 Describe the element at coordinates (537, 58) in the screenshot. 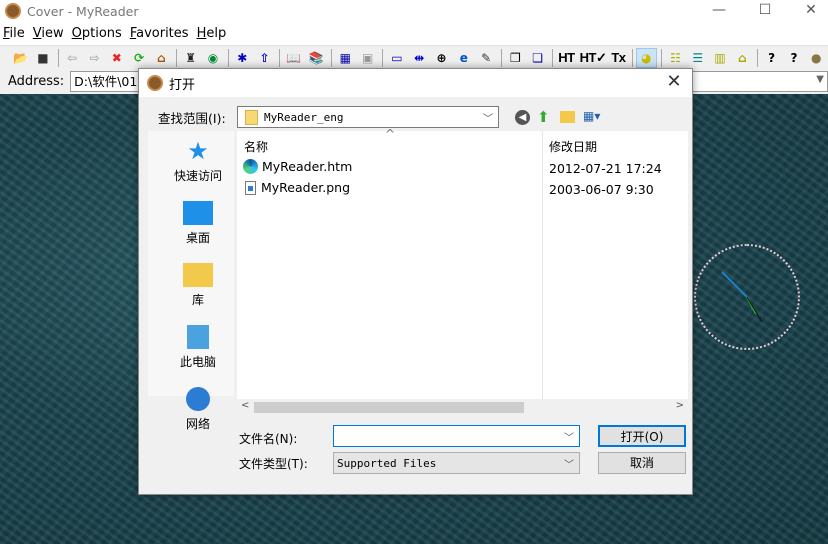

I see `tile-icon: ❏` at that location.